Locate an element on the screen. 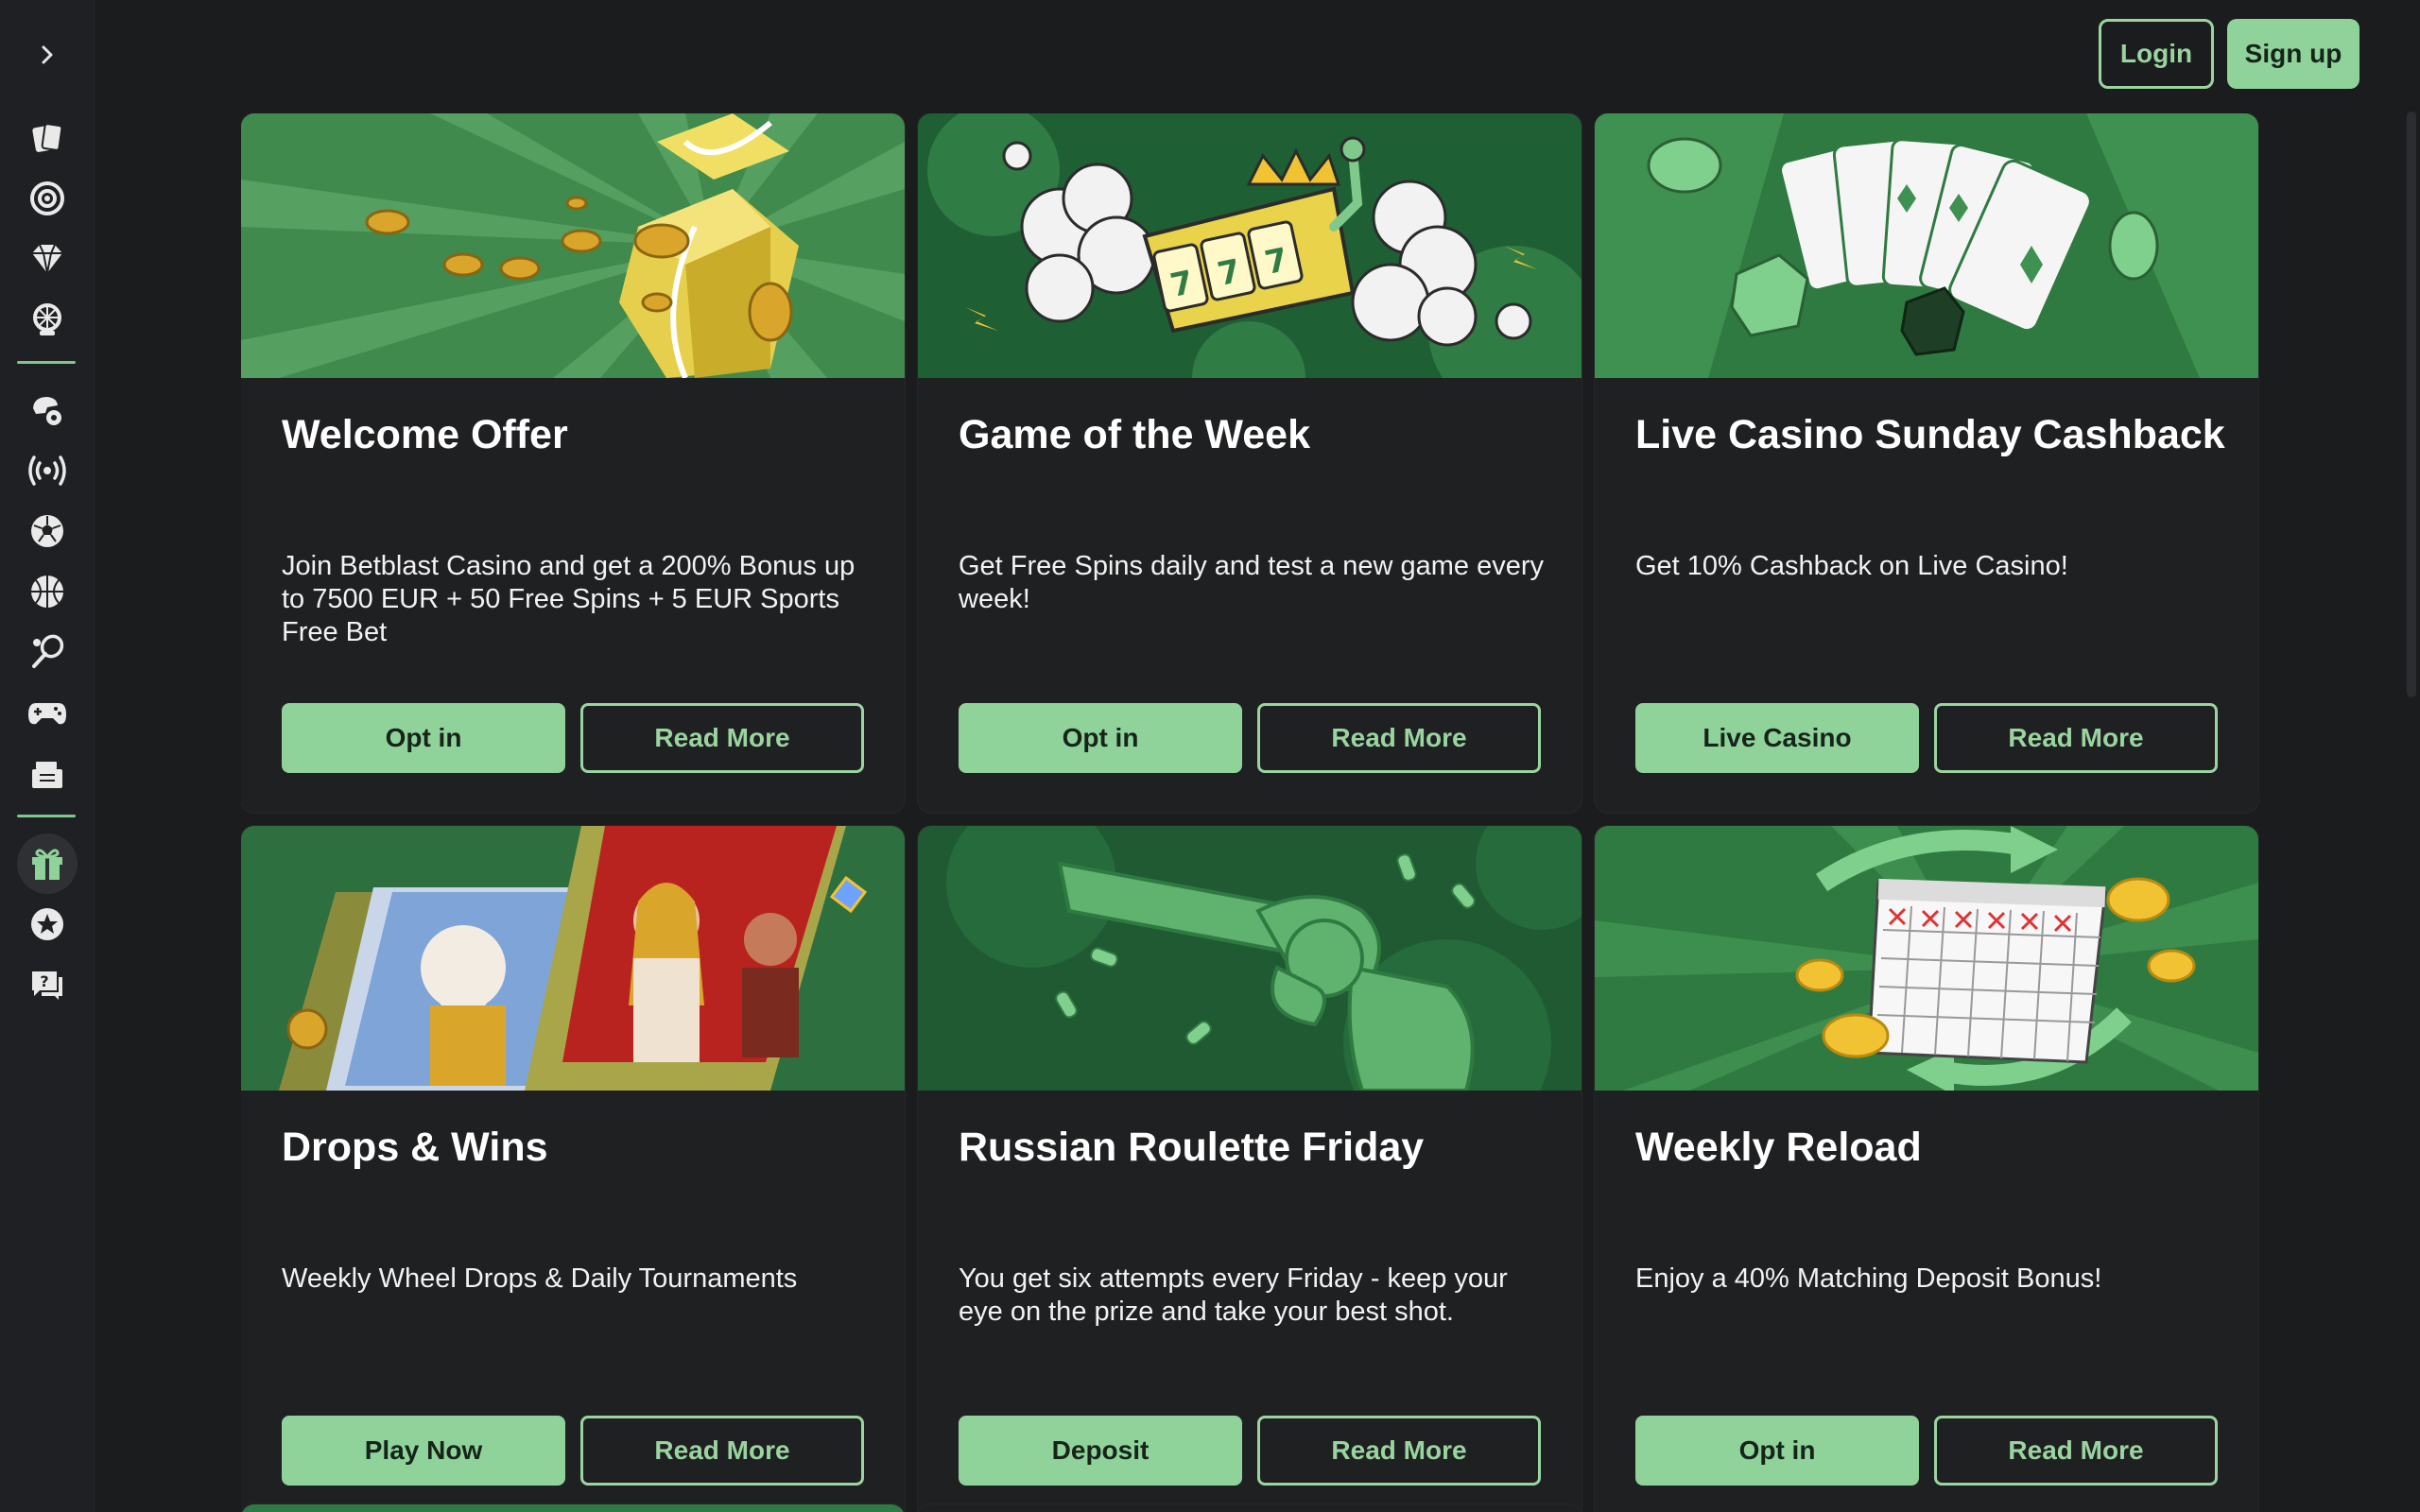  scrollbar is located at coordinates (2411, 404).